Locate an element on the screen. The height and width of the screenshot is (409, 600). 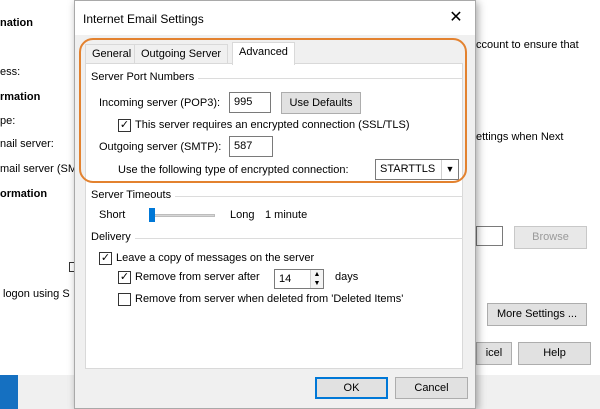
server-port-numbers-heading: Server Port Numbers is located at coordinates (145, 77).